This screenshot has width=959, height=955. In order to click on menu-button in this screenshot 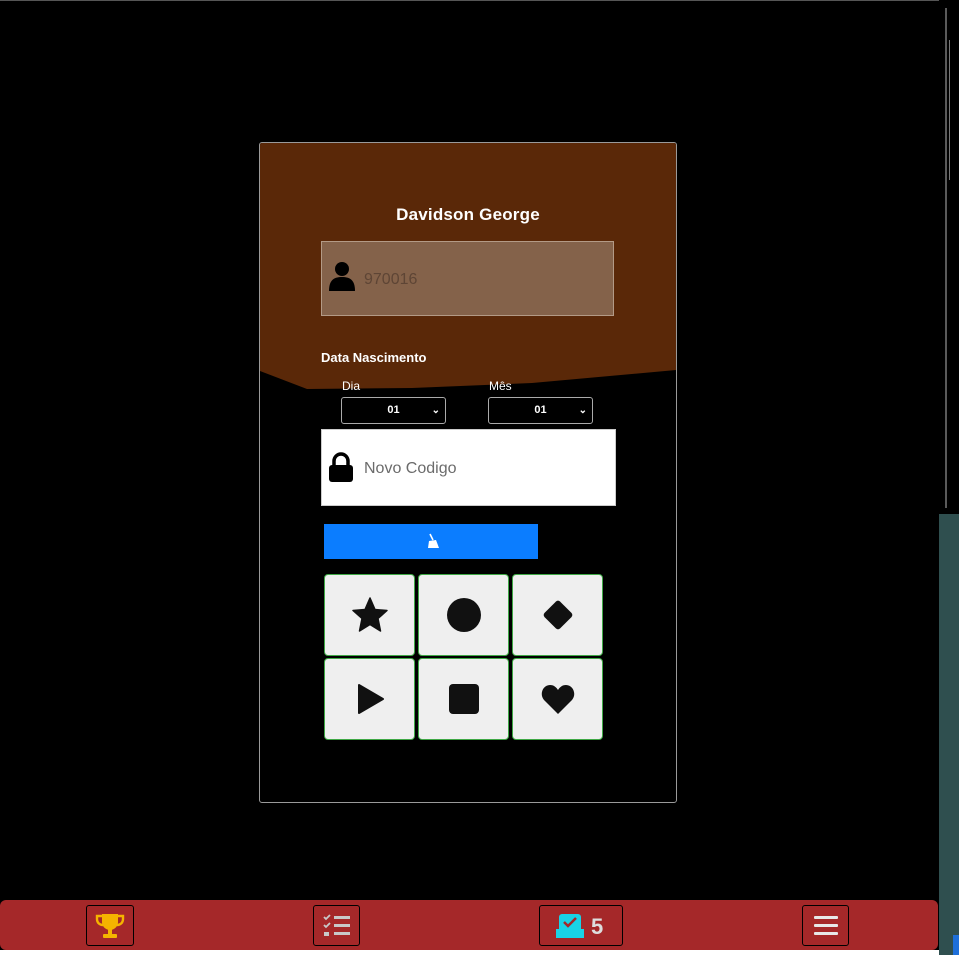, I will do `click(825, 925)`.